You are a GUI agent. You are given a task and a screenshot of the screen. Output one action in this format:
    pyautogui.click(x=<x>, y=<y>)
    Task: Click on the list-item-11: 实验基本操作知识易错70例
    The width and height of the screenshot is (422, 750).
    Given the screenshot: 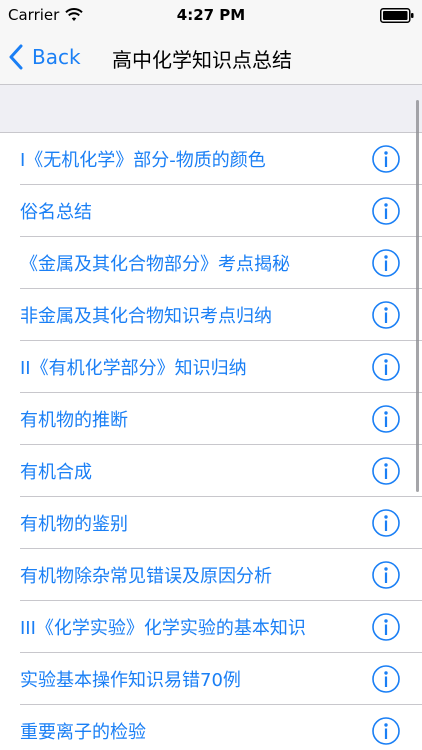 What is the action you would take?
    pyautogui.click(x=211, y=679)
    